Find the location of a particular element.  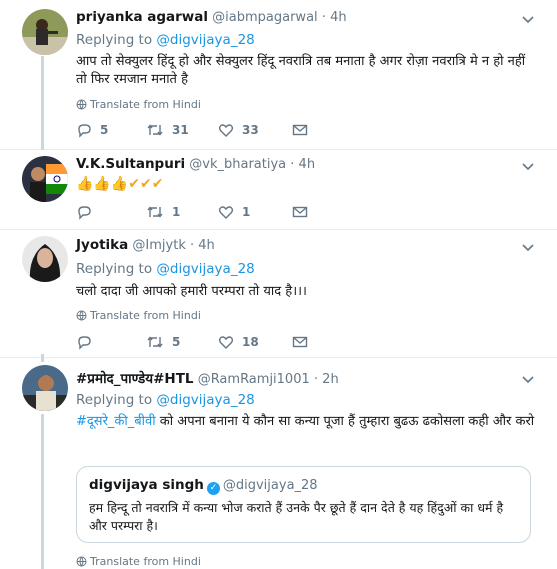

retweet-count: 31 is located at coordinates (180, 130).